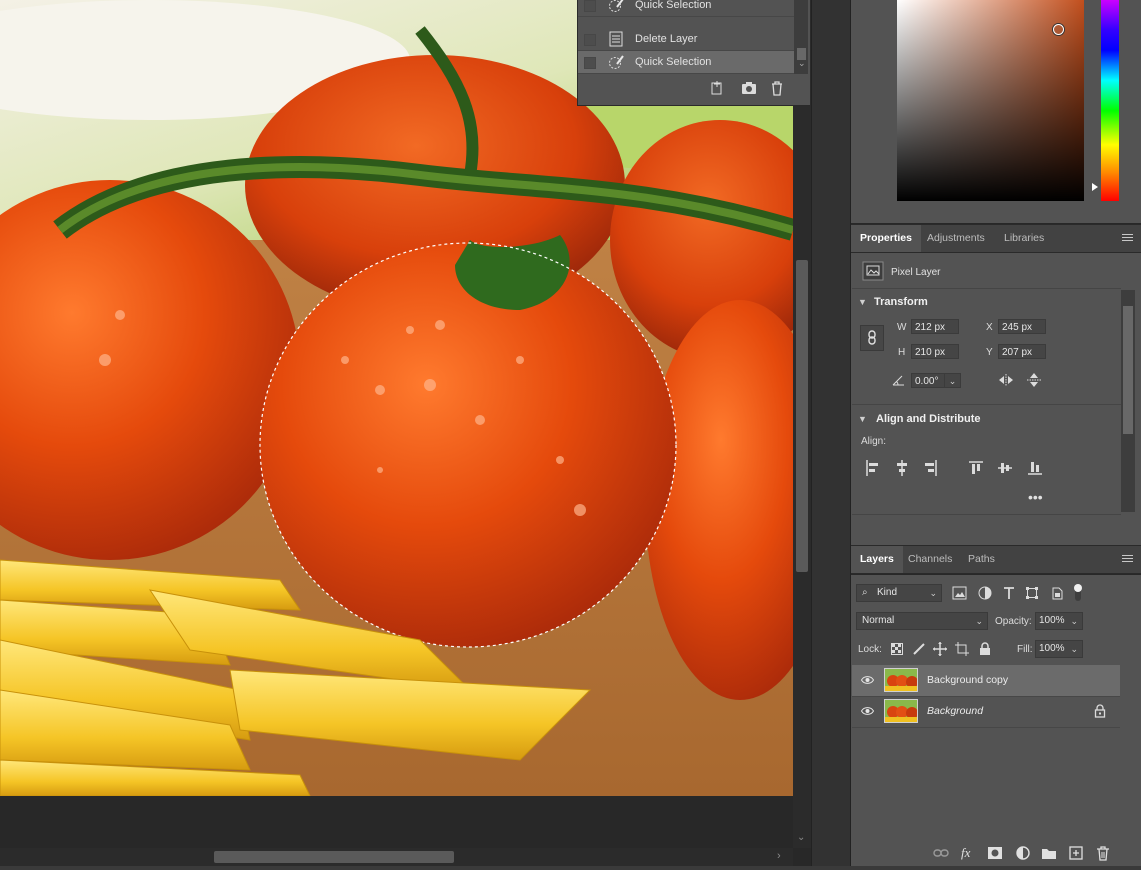  Describe the element at coordinates (1005, 468) in the screenshot. I see `align-vertical-centers-icon` at that location.